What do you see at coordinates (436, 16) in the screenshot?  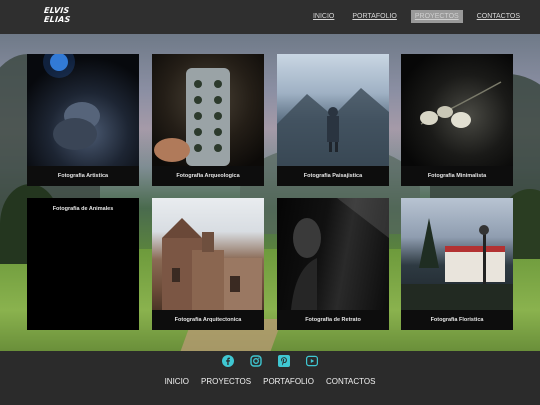 I see `nav-link-proyectos: PROYECTOS` at bounding box center [436, 16].